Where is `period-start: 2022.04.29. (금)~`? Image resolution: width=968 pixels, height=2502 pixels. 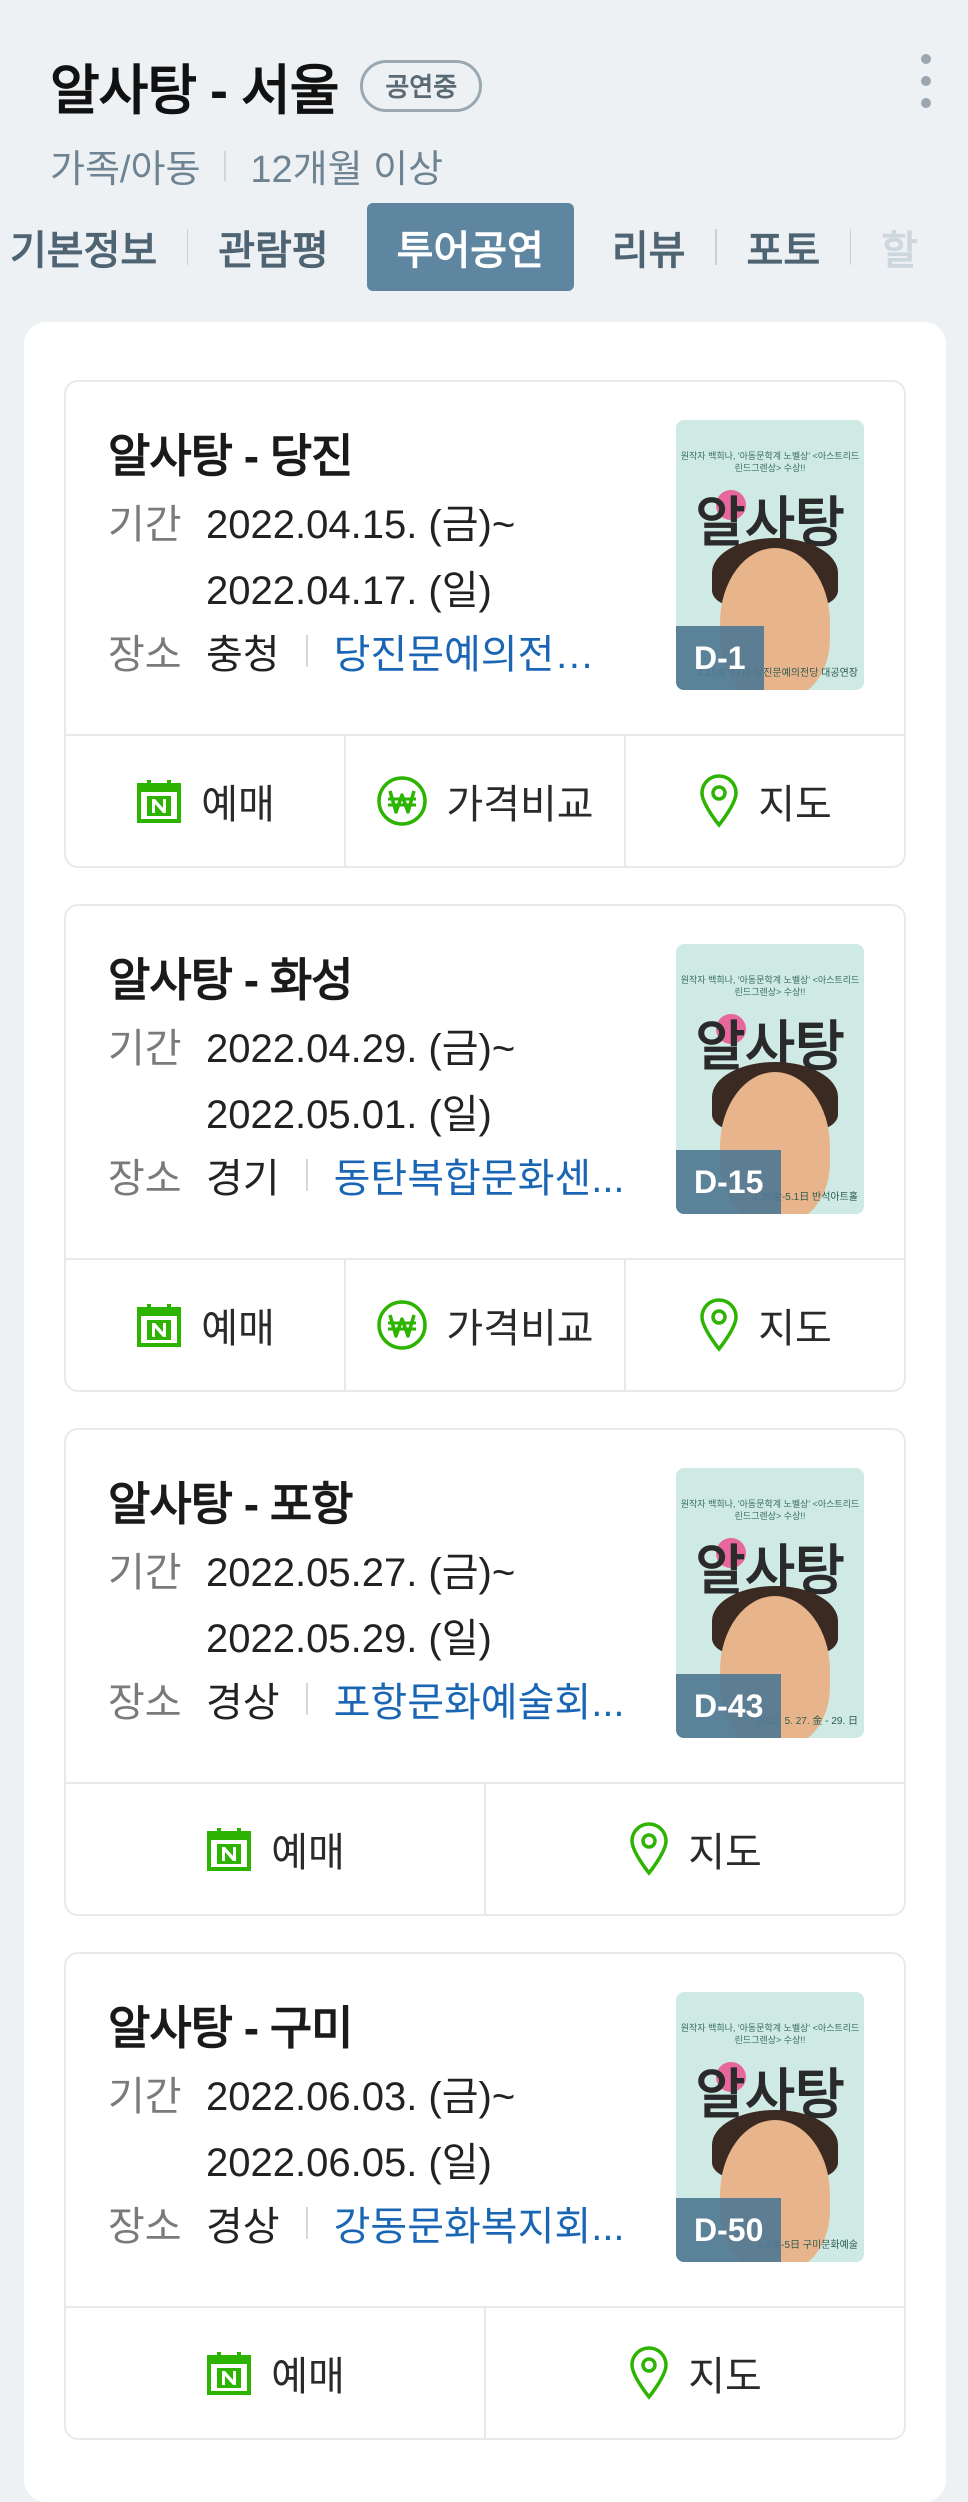 period-start: 2022.04.29. (금)~ is located at coordinates (361, 1049).